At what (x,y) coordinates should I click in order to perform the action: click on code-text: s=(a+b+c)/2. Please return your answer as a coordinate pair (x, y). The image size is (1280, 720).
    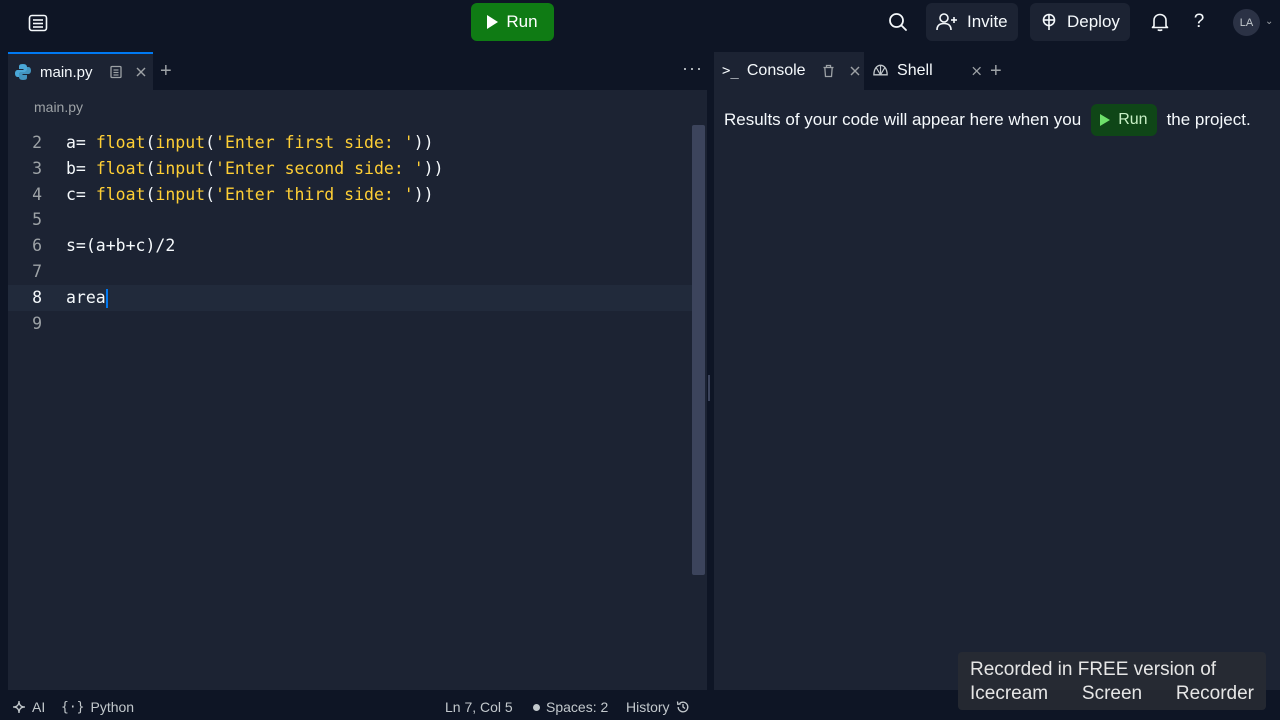
    Looking at the image, I should click on (120, 246).